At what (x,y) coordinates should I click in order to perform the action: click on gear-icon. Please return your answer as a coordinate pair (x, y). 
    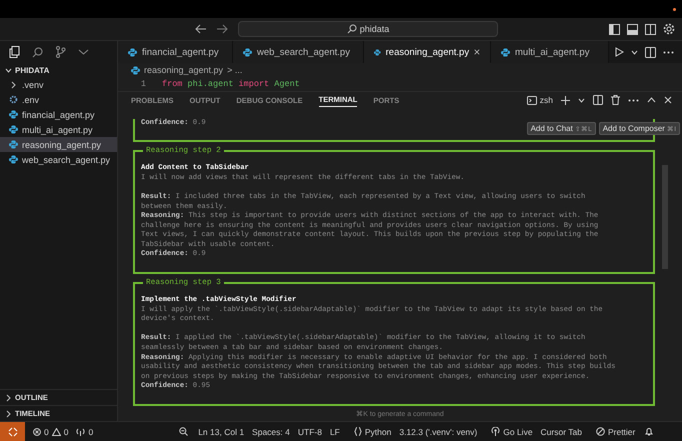
    Looking at the image, I should click on (13, 99).